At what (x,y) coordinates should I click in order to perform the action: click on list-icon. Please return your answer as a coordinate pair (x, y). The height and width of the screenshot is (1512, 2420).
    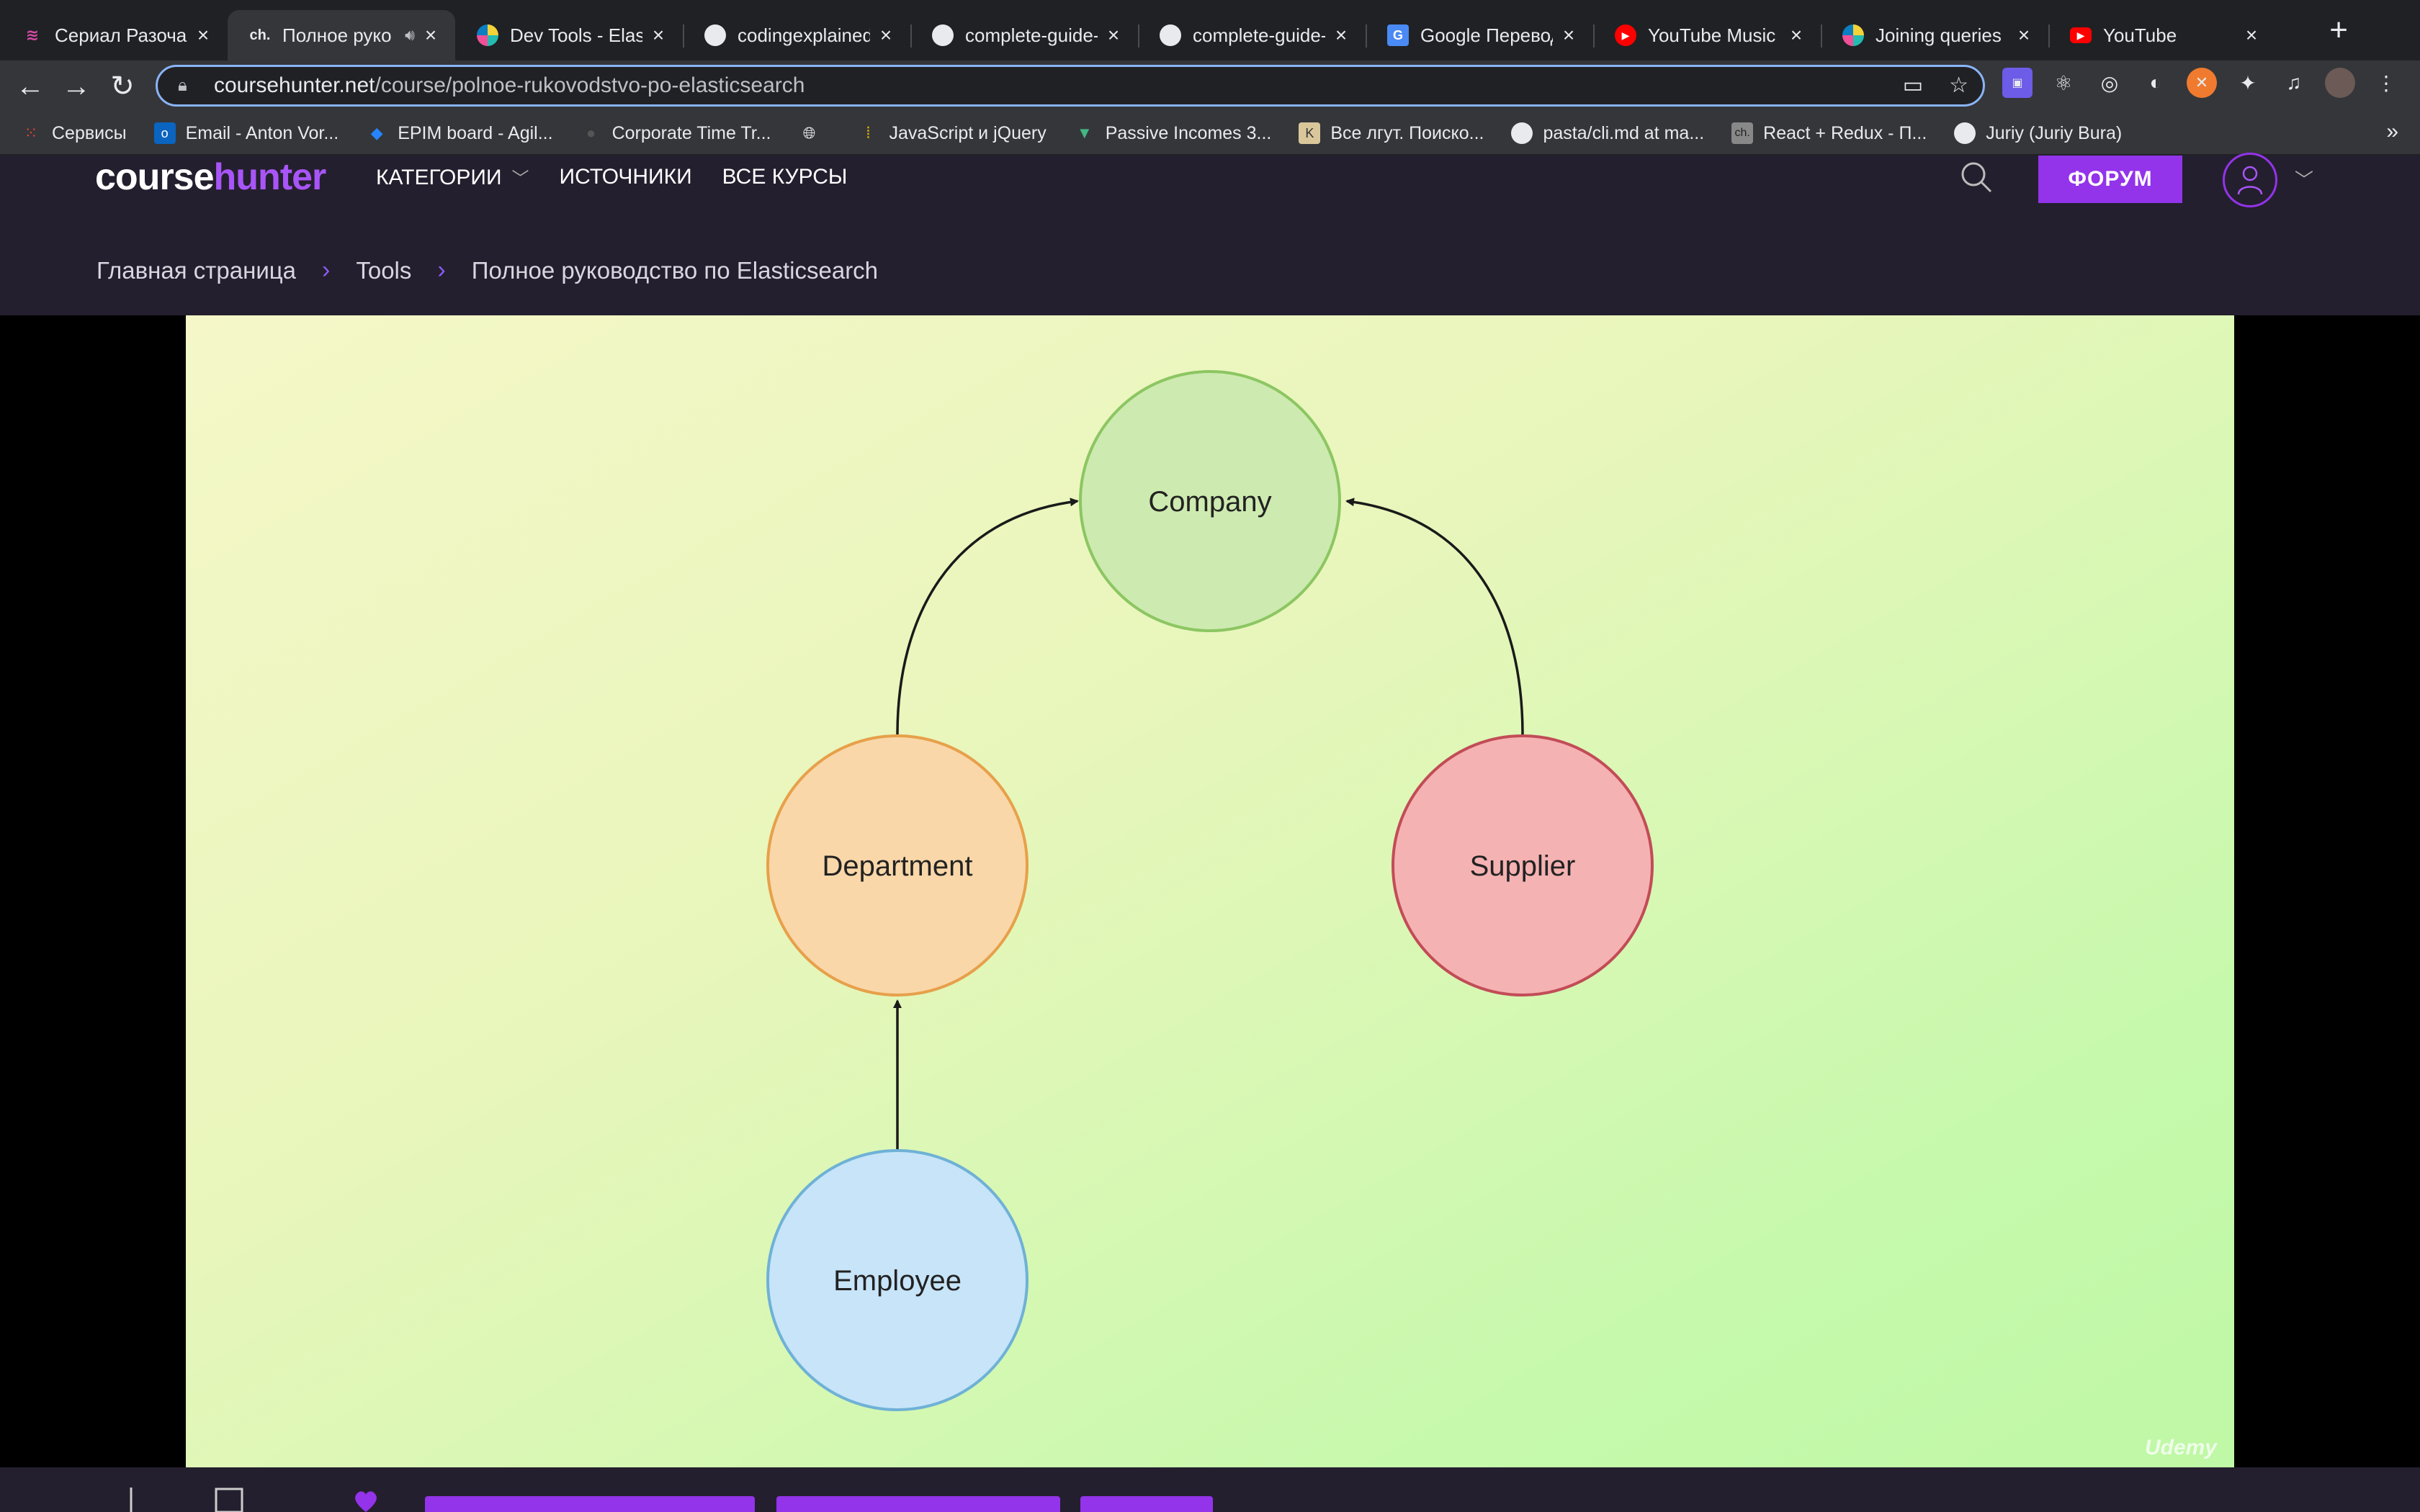
    Looking at the image, I should click on (229, 1498).